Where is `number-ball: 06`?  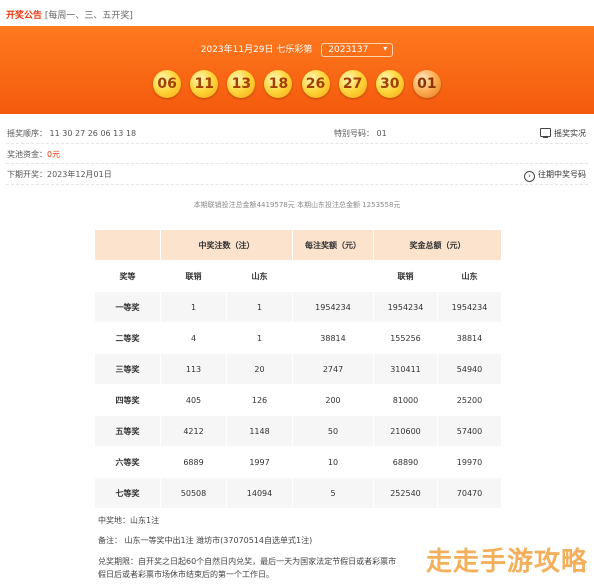 number-ball: 06 is located at coordinates (167, 84).